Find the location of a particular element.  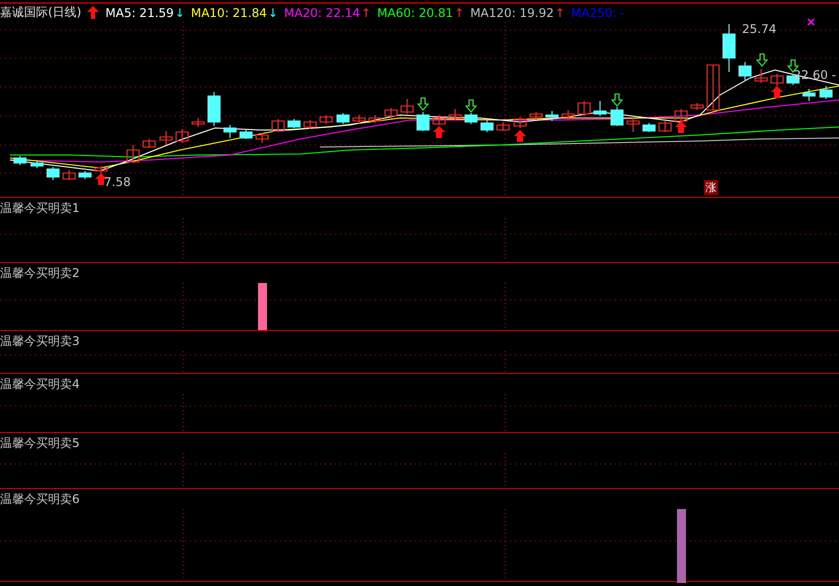

ma-value: MA20: 22.14 is located at coordinates (322, 13).